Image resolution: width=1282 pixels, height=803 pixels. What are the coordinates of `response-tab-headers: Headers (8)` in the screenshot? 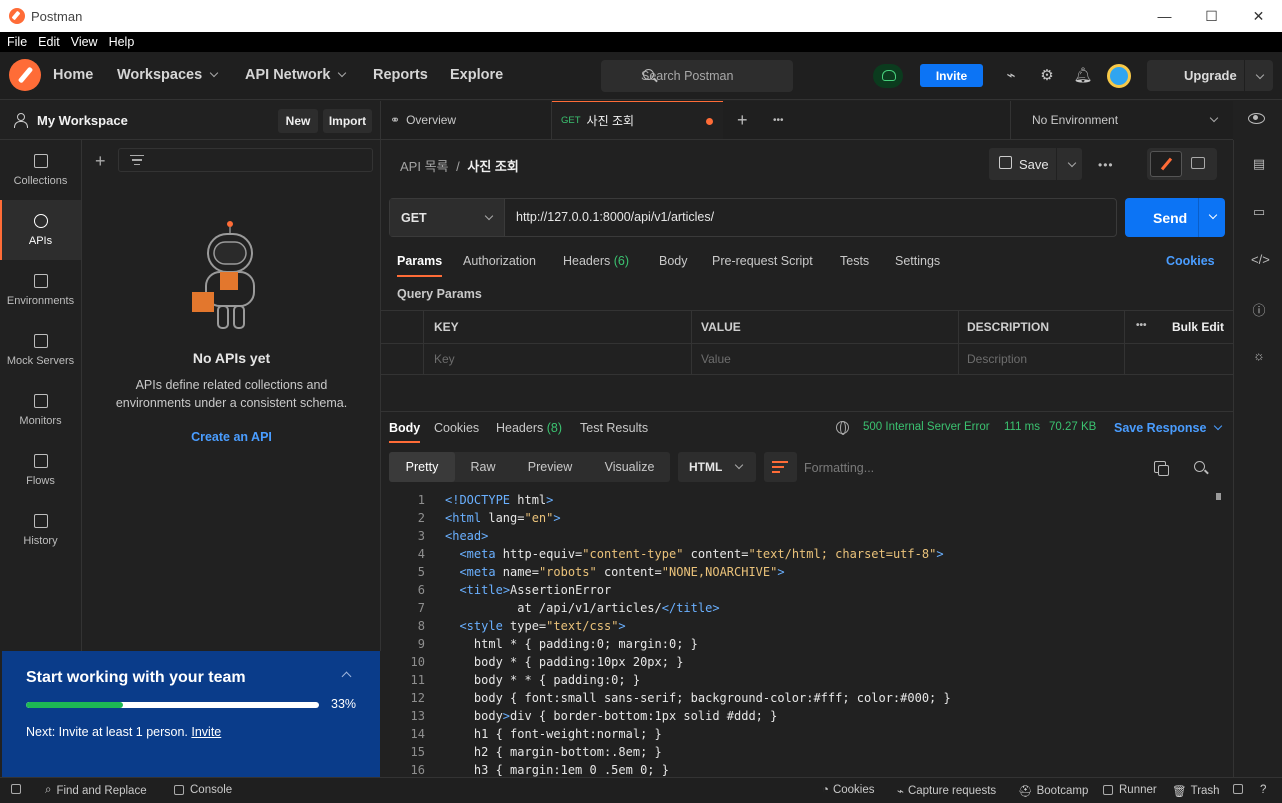 It's located at (529, 428).